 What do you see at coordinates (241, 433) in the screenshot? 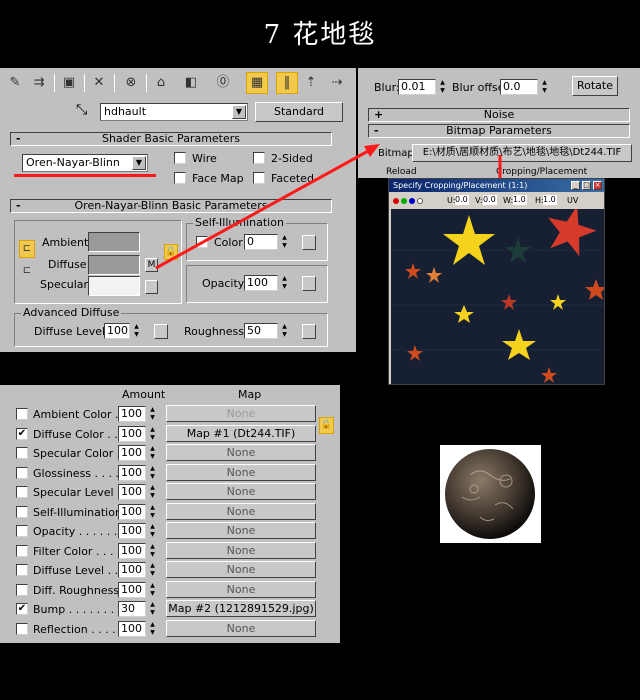
I see `map-slot-button: Map #1 (Dt244.TIF)` at bounding box center [241, 433].